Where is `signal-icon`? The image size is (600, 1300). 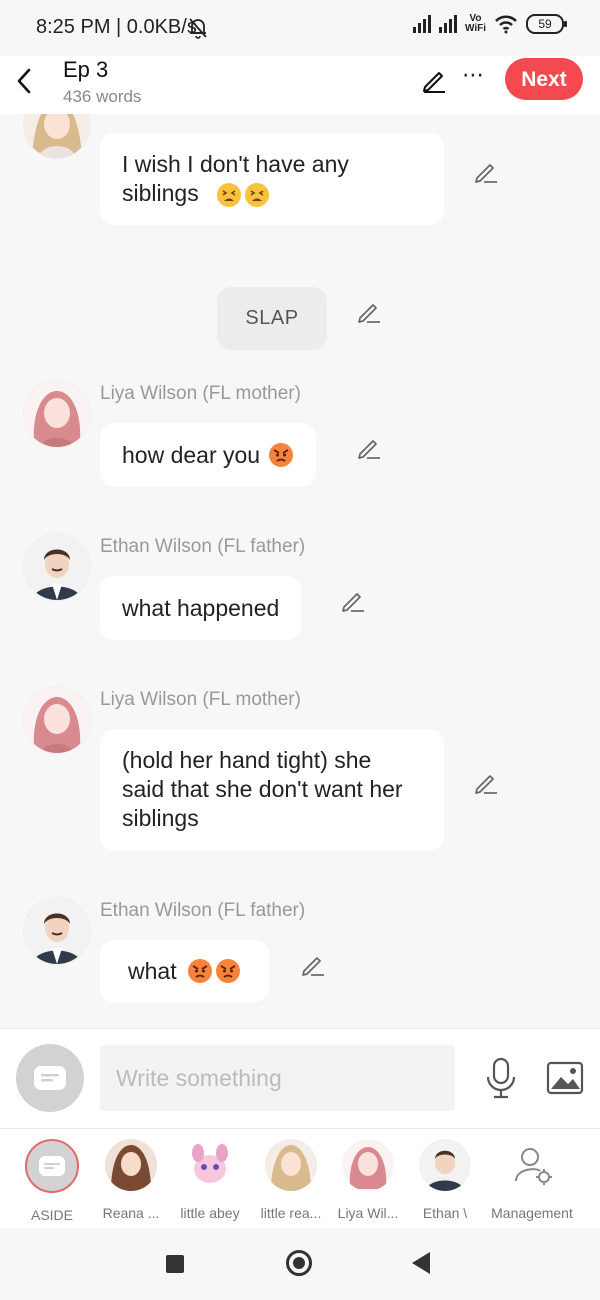 signal-icon is located at coordinates (421, 24).